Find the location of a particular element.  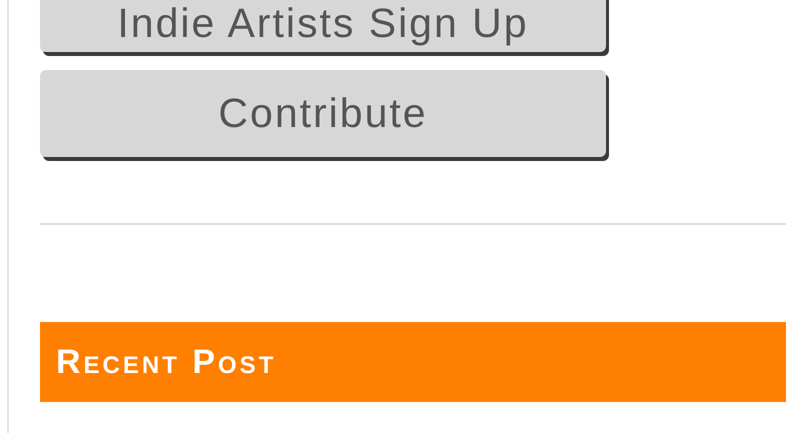

sidebar-button: Indie Artists Sign Up is located at coordinates (323, 26).